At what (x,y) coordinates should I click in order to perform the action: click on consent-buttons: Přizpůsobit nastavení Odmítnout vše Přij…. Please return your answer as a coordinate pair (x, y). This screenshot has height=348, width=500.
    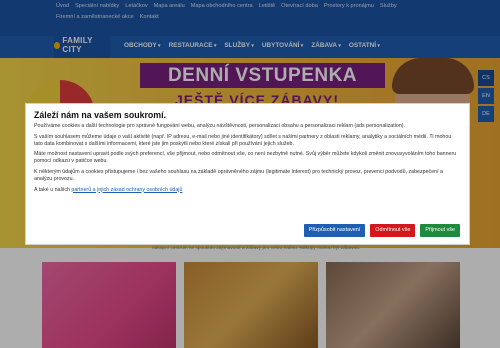
    Looking at the image, I should click on (381, 230).